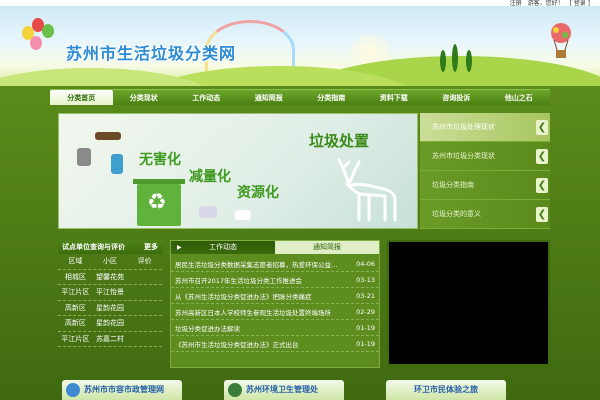 Image resolution: width=600 pixels, height=400 pixels. What do you see at coordinates (73, 390) in the screenshot?
I see `globe-icon` at bounding box center [73, 390].